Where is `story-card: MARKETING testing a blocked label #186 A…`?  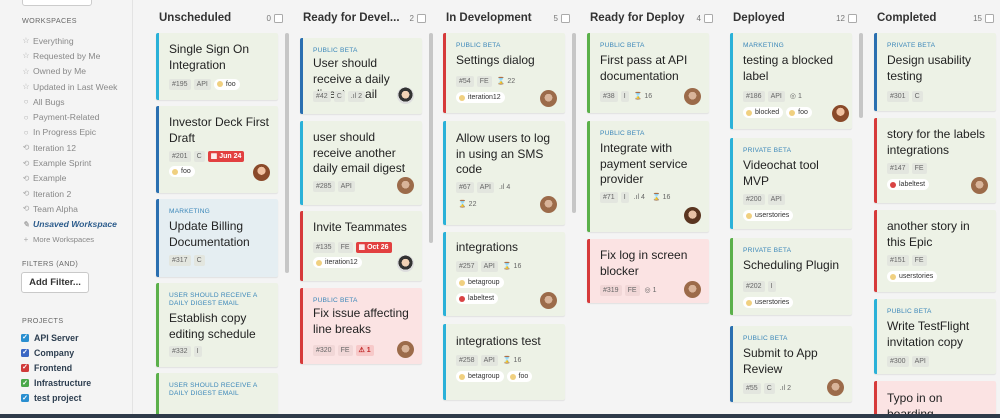 story-card: MARKETING testing a blocked label #186 A… is located at coordinates (791, 81).